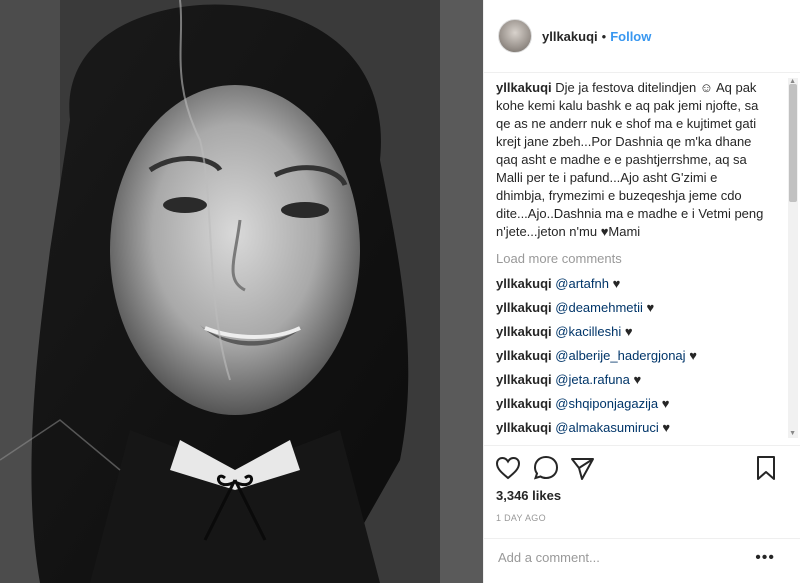 Image resolution: width=800 pixels, height=584 pixels. Describe the element at coordinates (640, 331) in the screenshot. I see `comment-item: yllkakuqi @kacilleshi ♥` at that location.